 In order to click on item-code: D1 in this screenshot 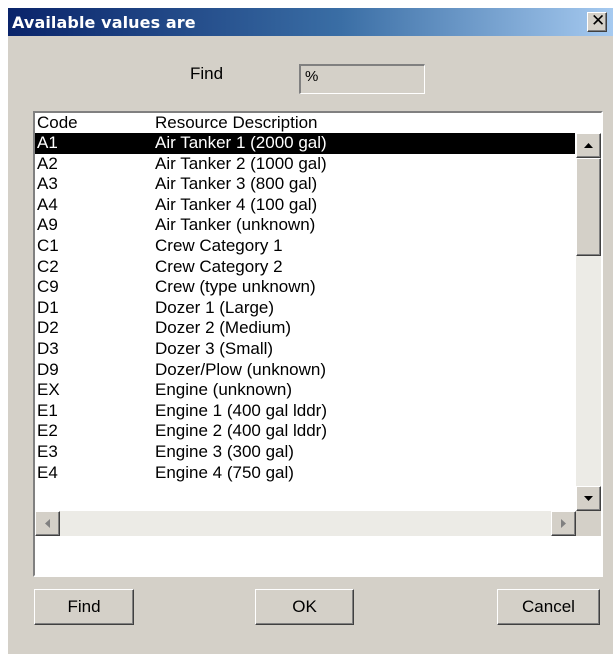, I will do `click(48, 307)`.